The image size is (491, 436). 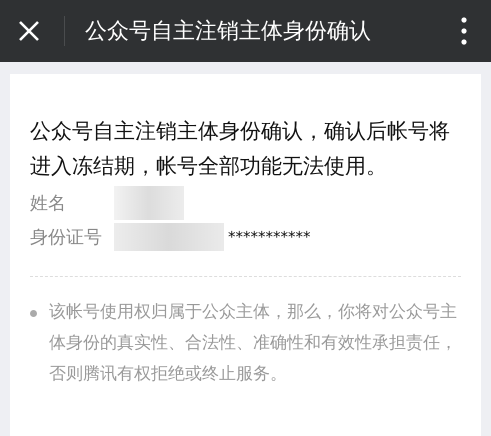 What do you see at coordinates (33, 313) in the screenshot?
I see `bullet-icon` at bounding box center [33, 313].